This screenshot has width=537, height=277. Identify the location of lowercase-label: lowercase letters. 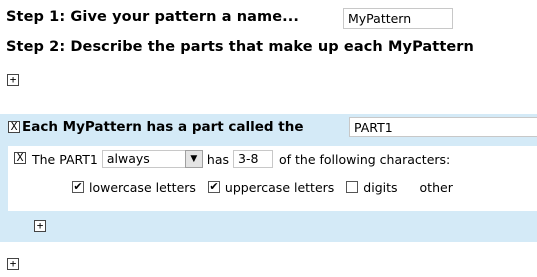
(142, 187).